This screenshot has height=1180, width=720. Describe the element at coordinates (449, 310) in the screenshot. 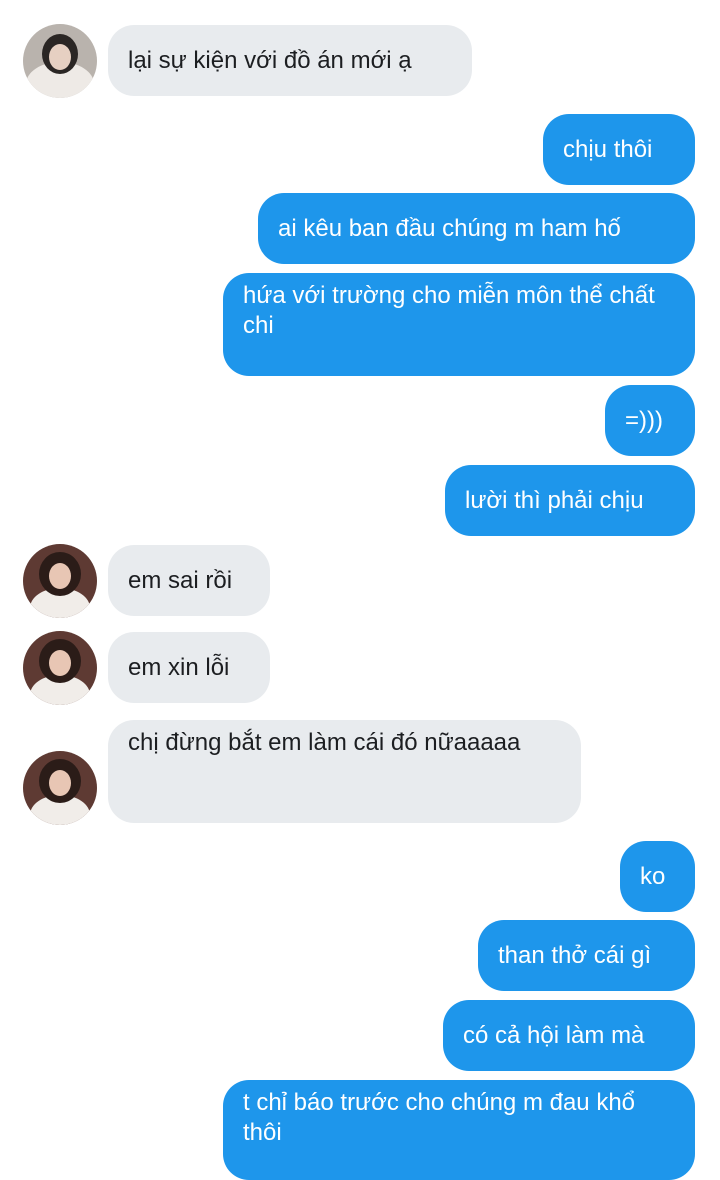

I see `message-text: hứa với trường cho miễn môn thể chất chi` at that location.